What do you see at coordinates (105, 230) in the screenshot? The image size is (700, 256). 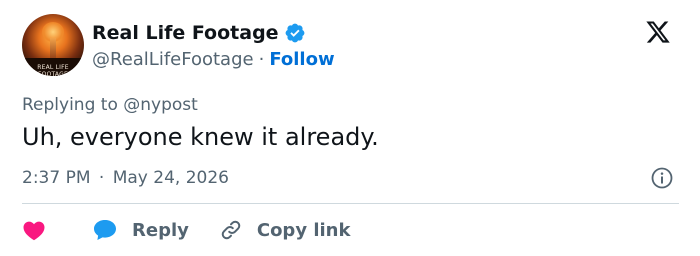 I see `speech-bubble-icon` at bounding box center [105, 230].